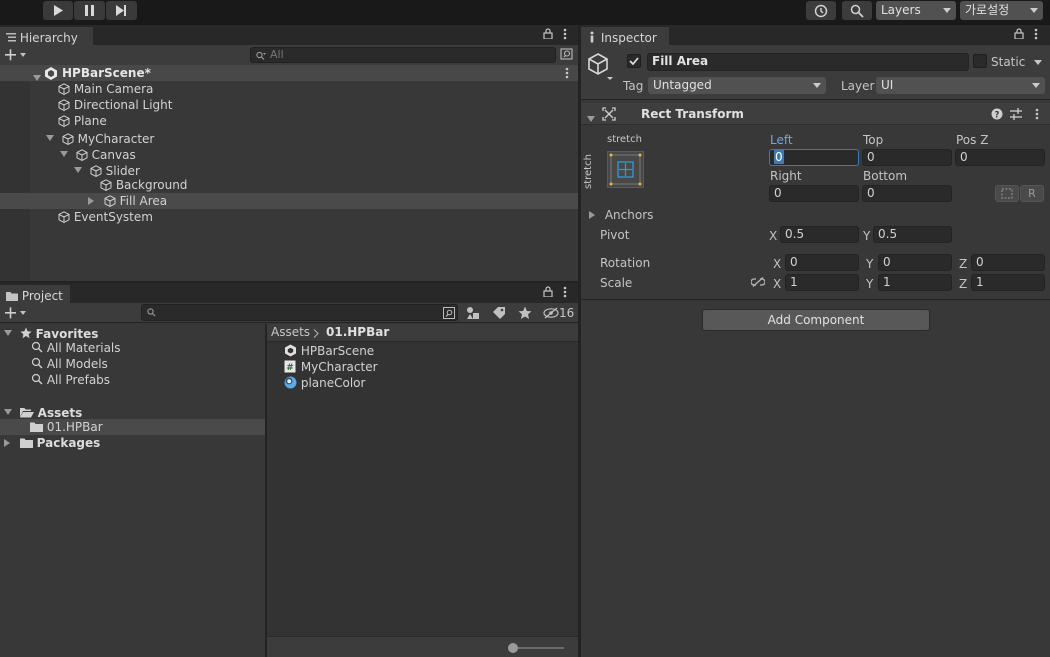  I want to click on tab-hierarchy: Hierarchy, so click(46, 36).